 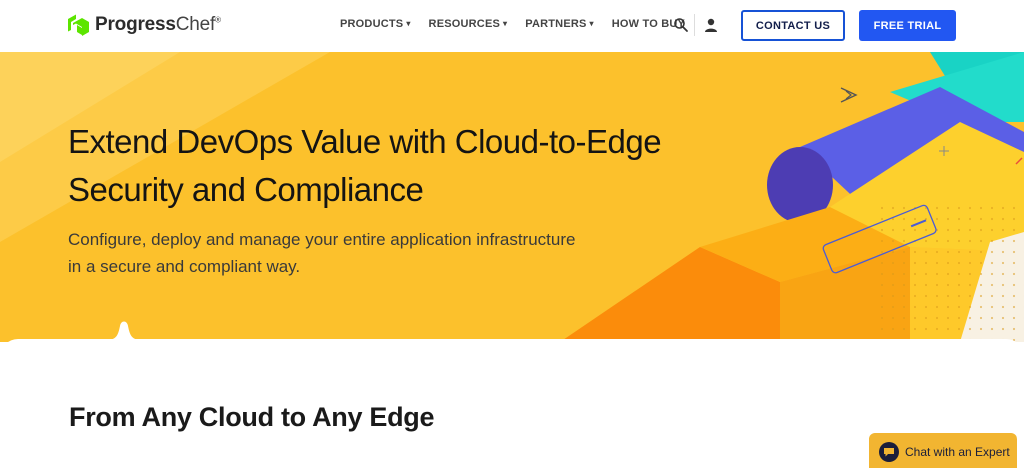 I want to click on header-divider, so click(x=694, y=25).